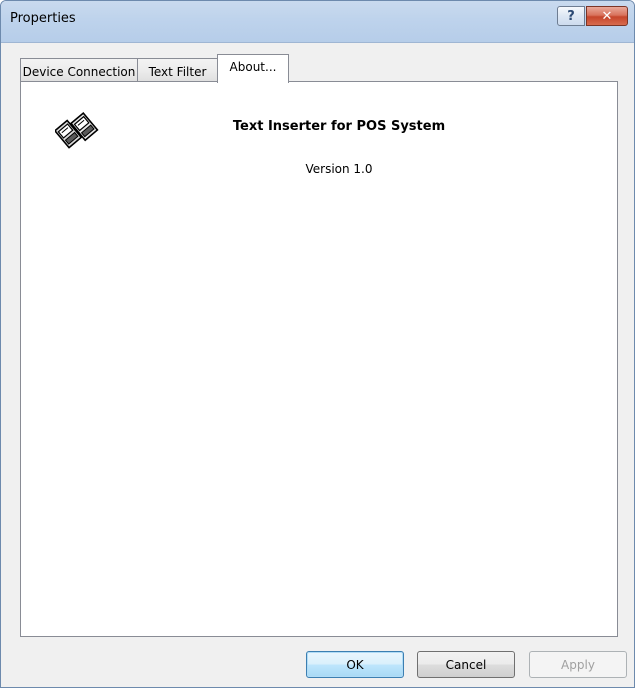 Image resolution: width=635 pixels, height=688 pixels. I want to click on tab-label: Text Filter, so click(177, 72).